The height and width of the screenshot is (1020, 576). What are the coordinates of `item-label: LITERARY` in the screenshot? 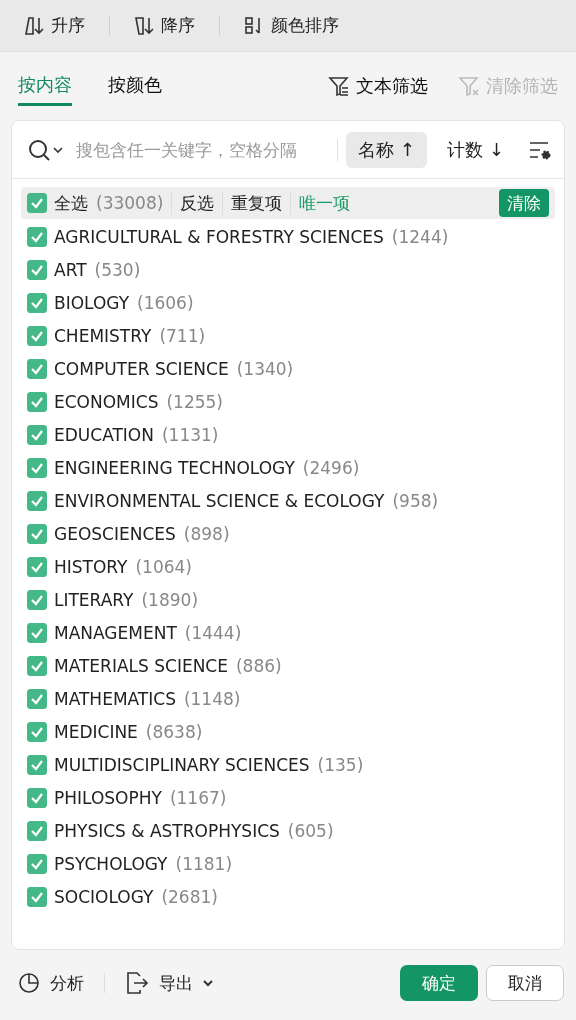 It's located at (94, 599).